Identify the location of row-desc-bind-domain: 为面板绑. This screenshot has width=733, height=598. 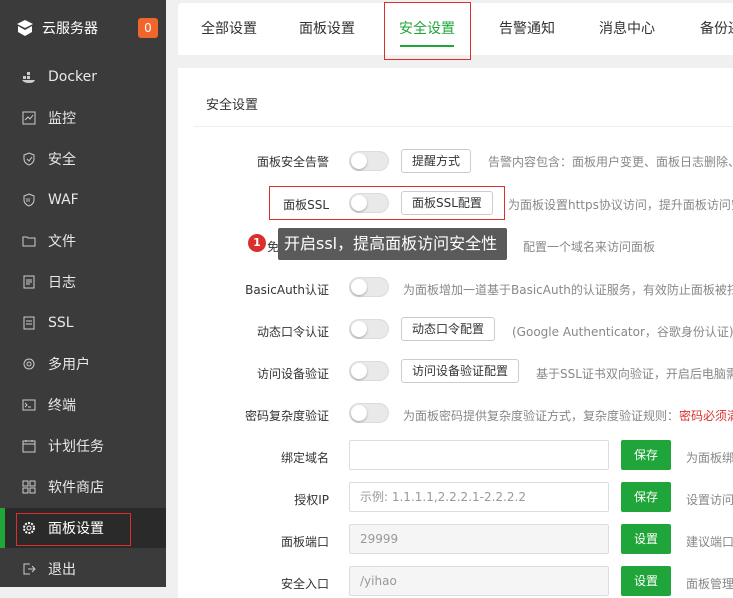
(709, 458).